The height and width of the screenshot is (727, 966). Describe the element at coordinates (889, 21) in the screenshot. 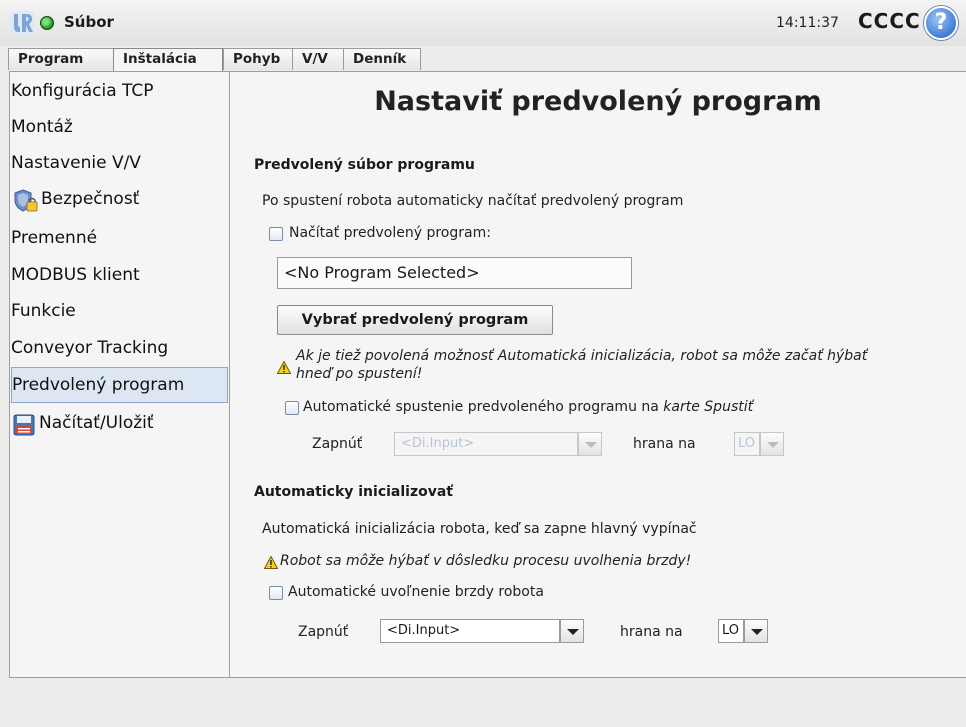

I see `robot-name: CCCC` at that location.